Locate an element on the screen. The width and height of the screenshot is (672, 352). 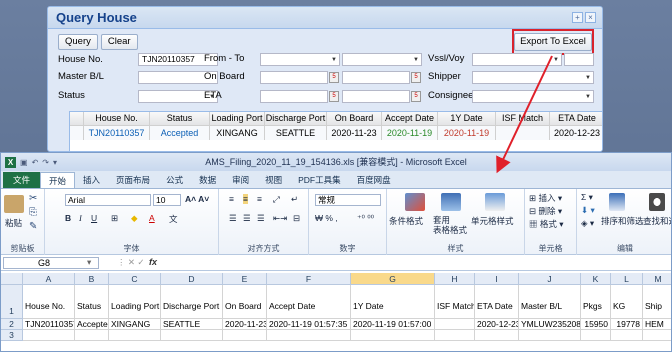
grid-column-header: On Board is located at coordinates (354, 118).